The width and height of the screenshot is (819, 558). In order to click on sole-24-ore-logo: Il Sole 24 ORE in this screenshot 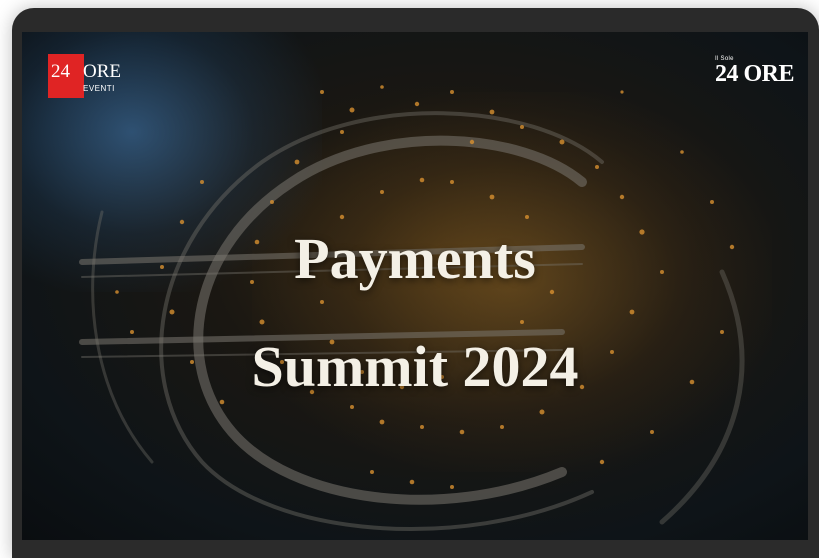, I will do `click(754, 71)`.